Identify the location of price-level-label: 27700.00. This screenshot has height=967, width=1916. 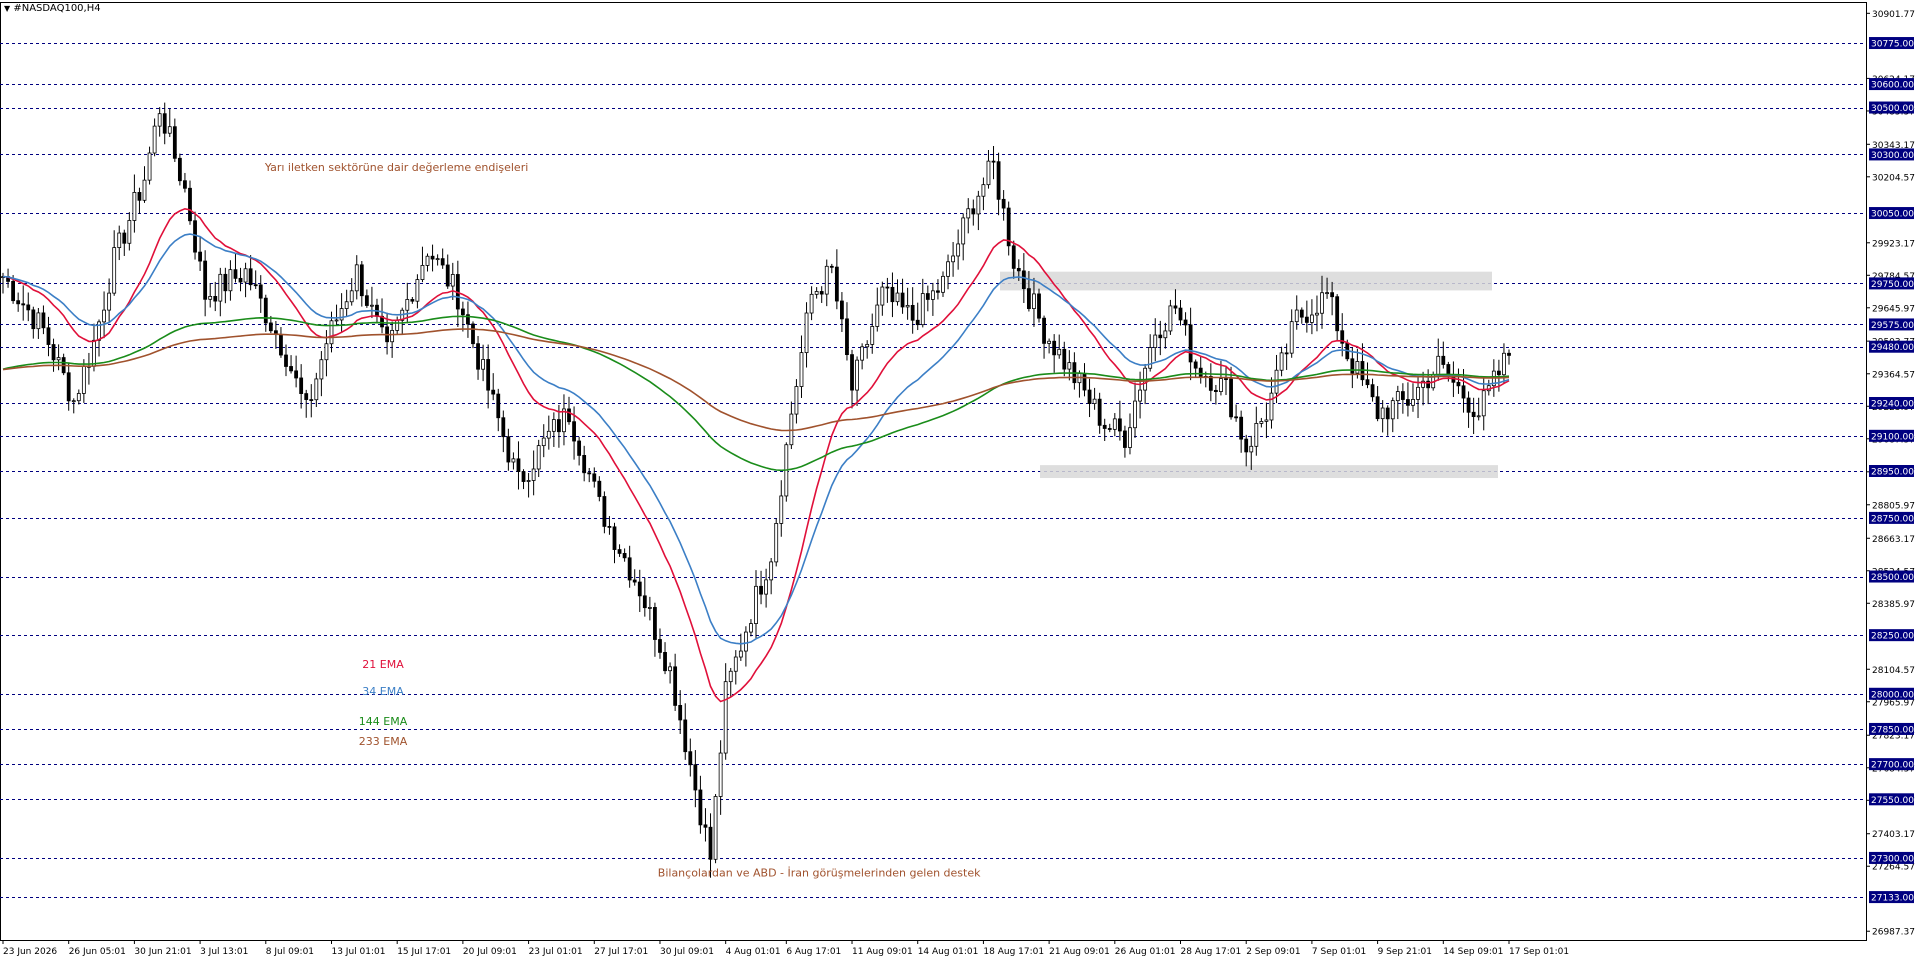
(1892, 766).